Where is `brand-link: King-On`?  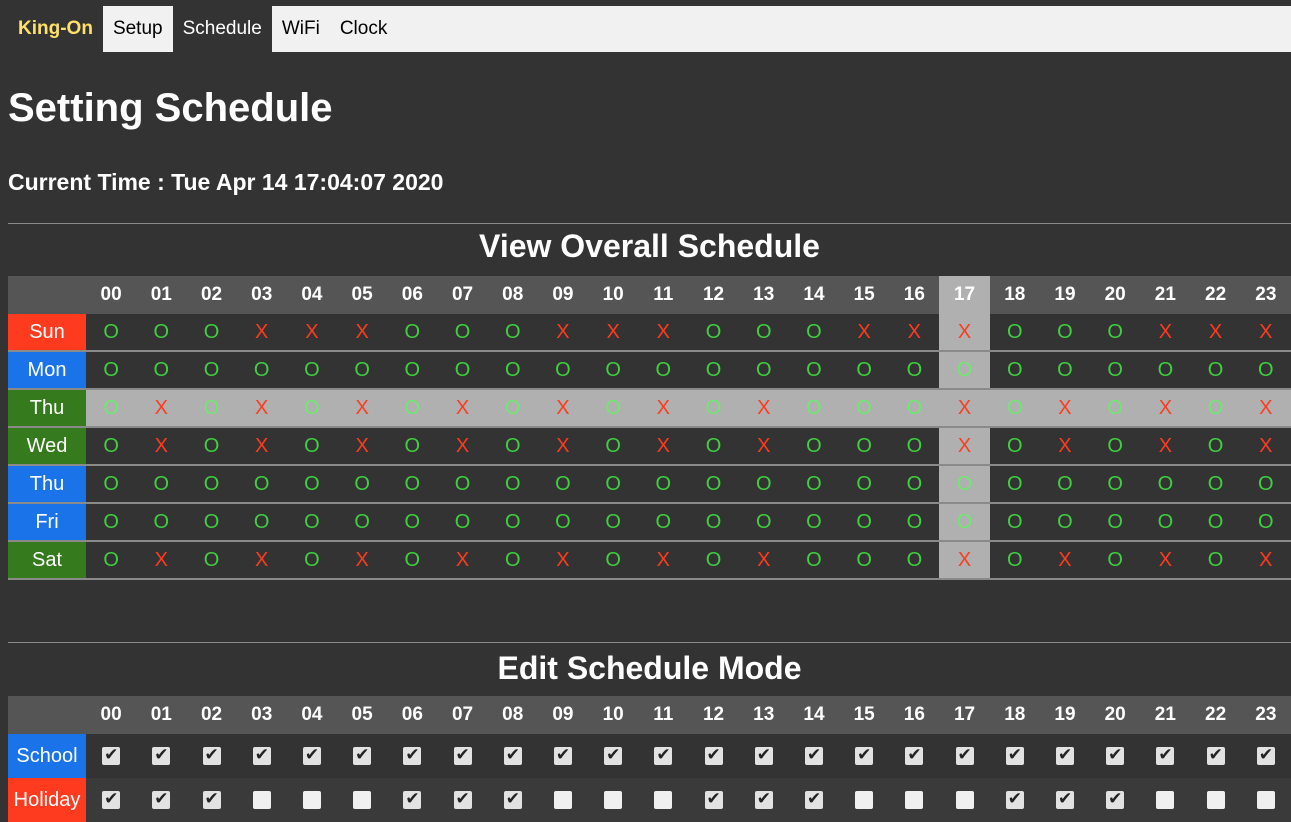 brand-link: King-On is located at coordinates (55, 29).